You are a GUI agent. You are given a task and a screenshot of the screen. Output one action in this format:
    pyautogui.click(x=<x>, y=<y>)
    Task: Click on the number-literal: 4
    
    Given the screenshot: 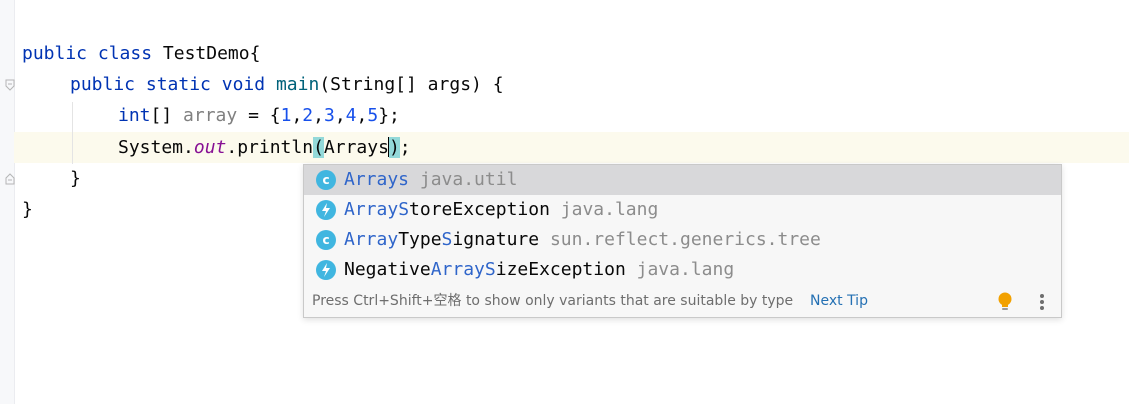 What is the action you would take?
    pyautogui.click(x=351, y=115)
    